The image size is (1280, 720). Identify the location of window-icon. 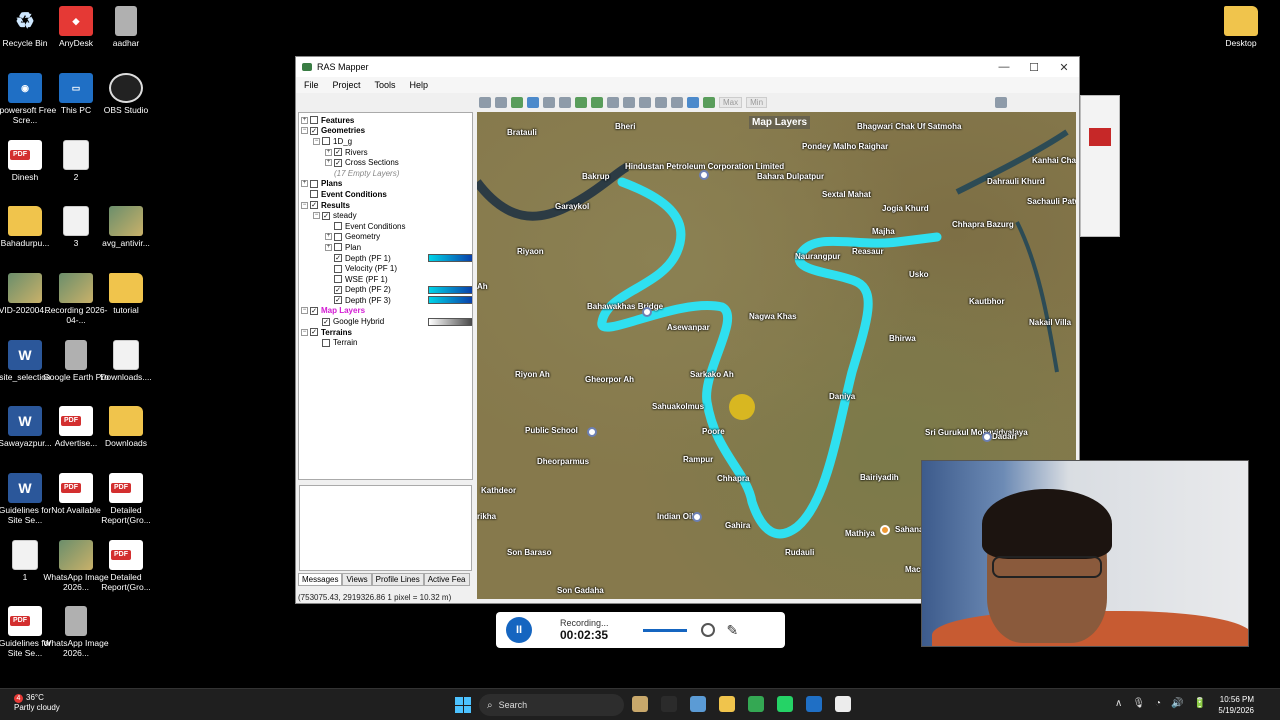
(693, 102).